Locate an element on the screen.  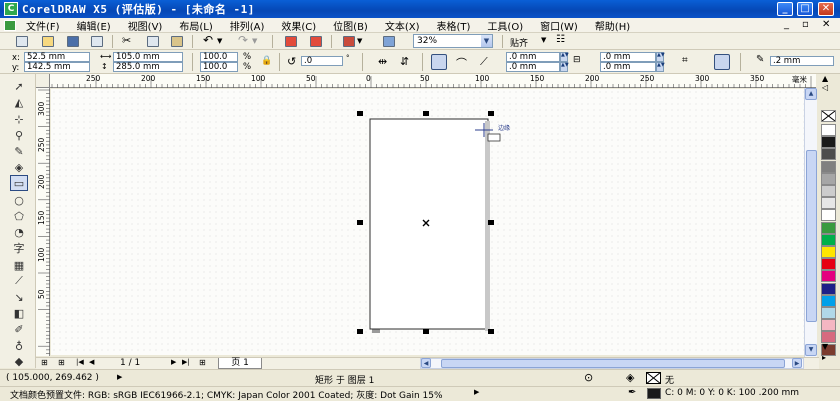
corner-radius-top-right: .0 mm is located at coordinates (628, 57).